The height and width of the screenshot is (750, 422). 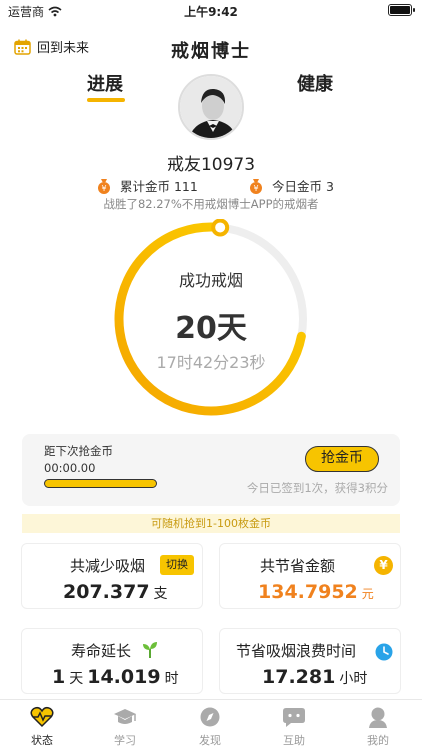 What do you see at coordinates (59, 677) in the screenshot?
I see `life-extension-days: 1` at bounding box center [59, 677].